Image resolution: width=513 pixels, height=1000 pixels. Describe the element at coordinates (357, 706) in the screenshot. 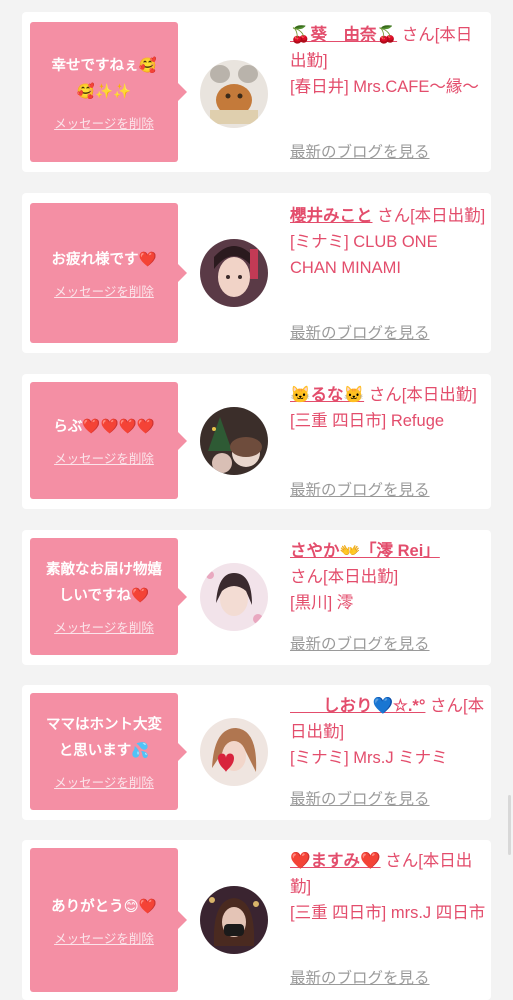

I see `host-name-link: しおり💙☆.*°` at that location.